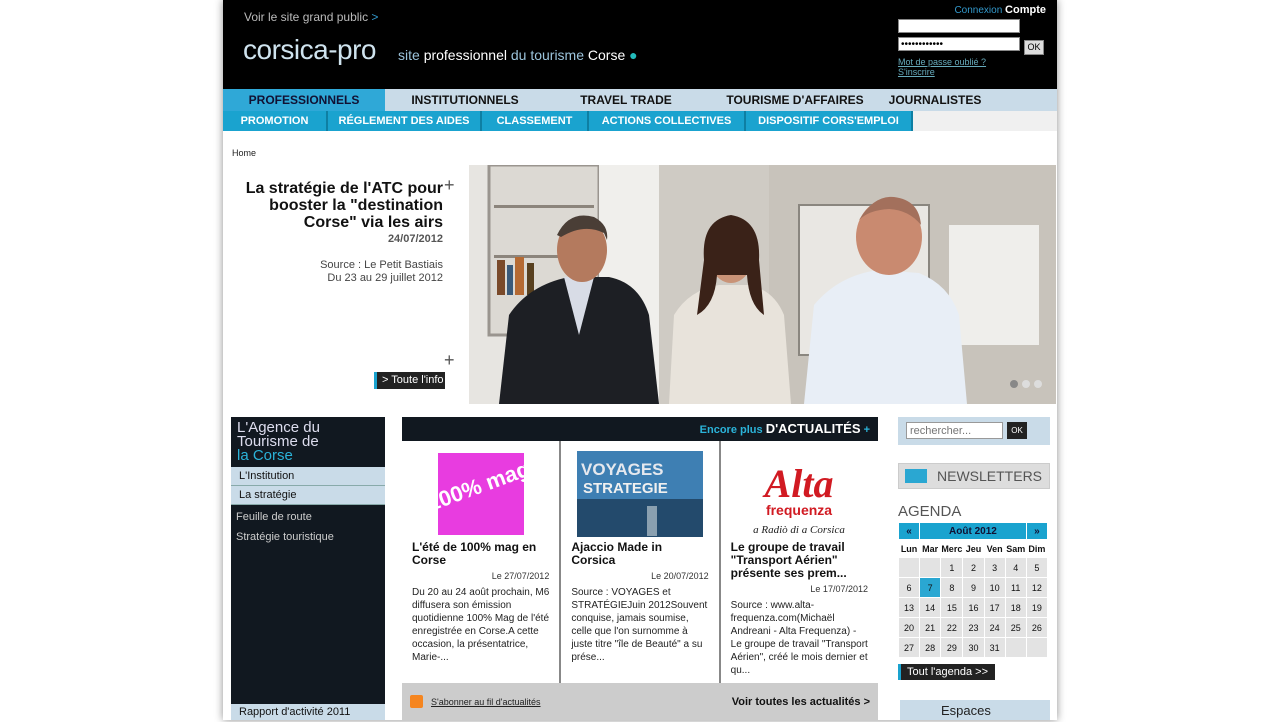 The width and height of the screenshot is (1280, 722). Describe the element at coordinates (1037, 607) in the screenshot. I see `calendar-day: 19` at that location.